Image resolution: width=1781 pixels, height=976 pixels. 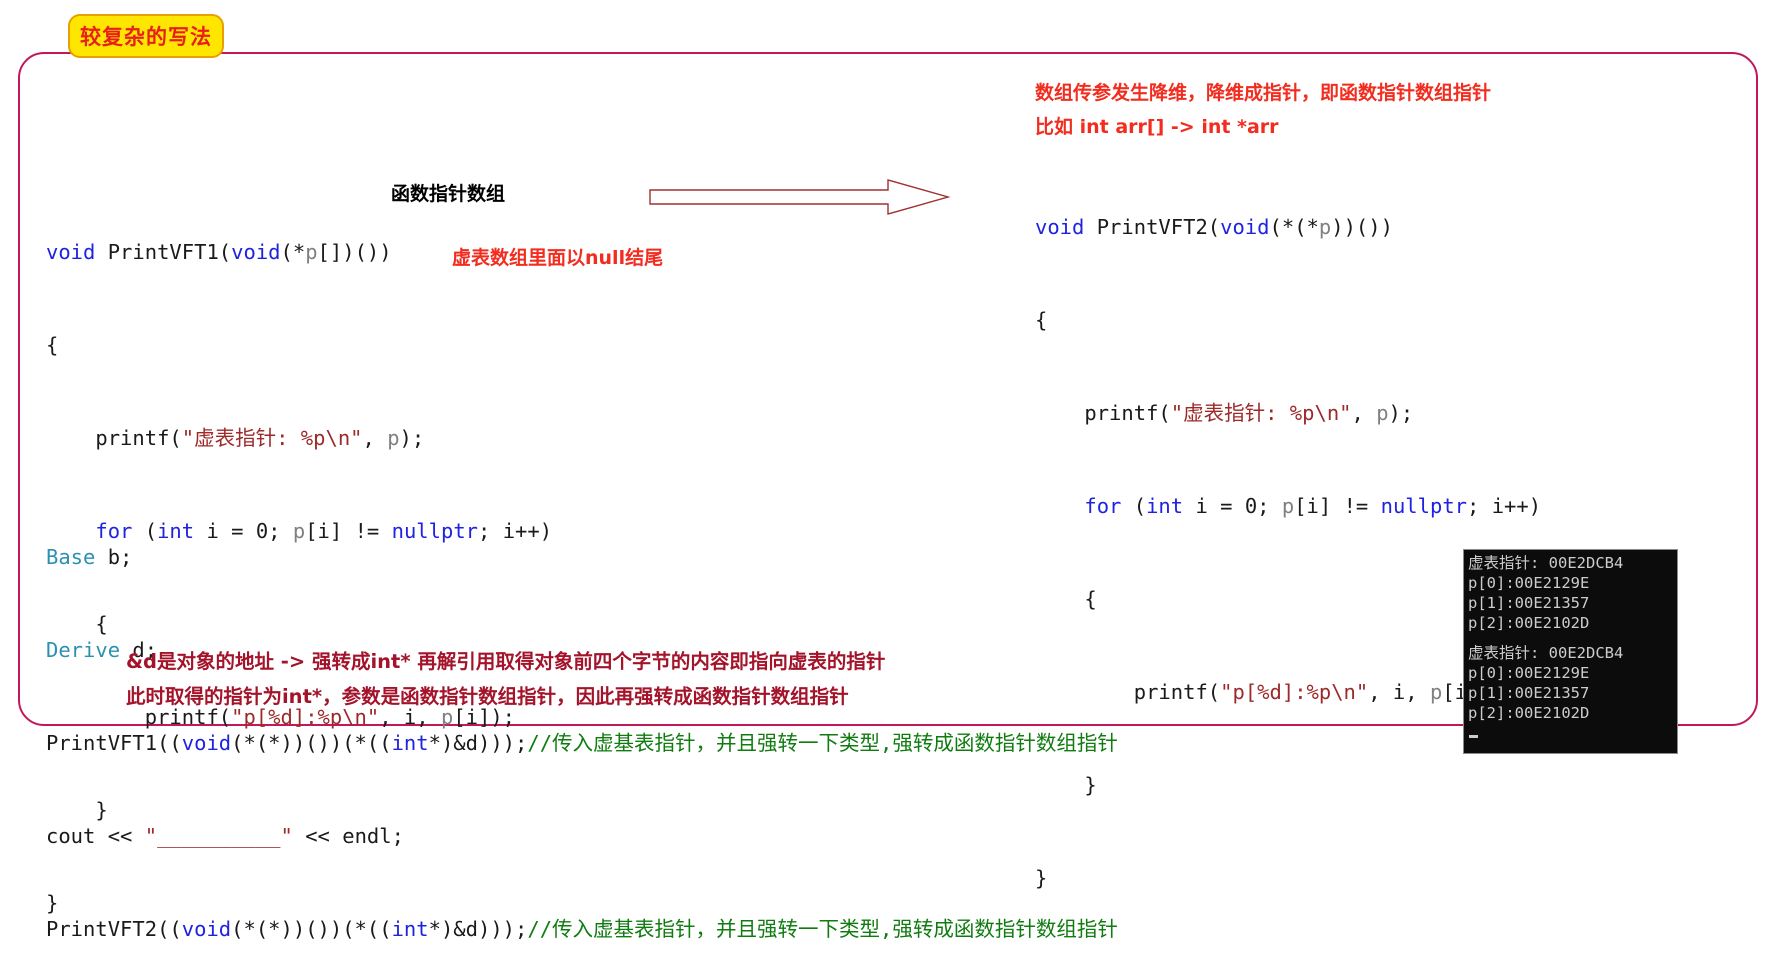 I want to click on console-separator, so click(x=1570, y=638).